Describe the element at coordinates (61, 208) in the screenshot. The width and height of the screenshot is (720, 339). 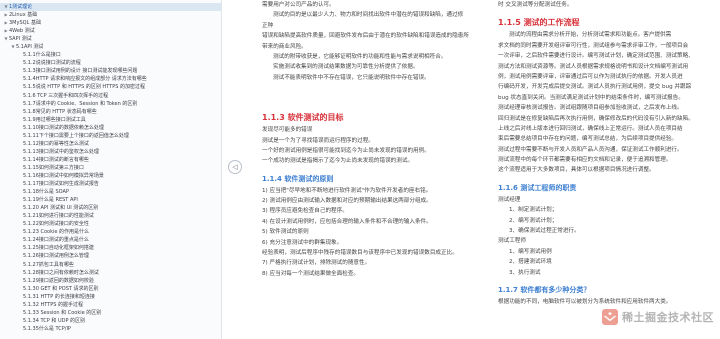
I see `toc-item-label: 5.1.20 API 测试和 UI 测试的区别` at that location.